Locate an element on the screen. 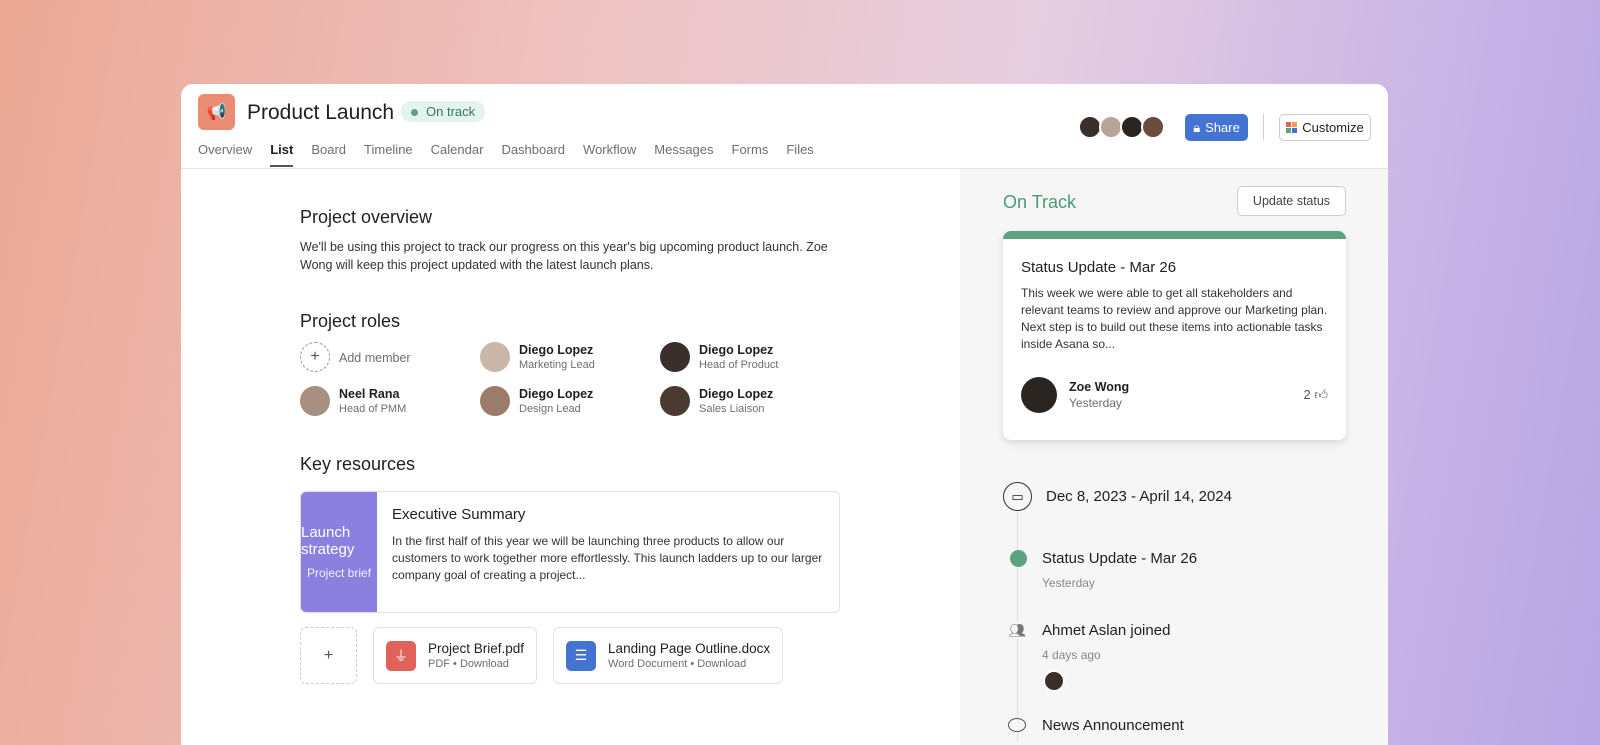 This screenshot has width=1600, height=745. tab-board: Board is located at coordinates (328, 154).